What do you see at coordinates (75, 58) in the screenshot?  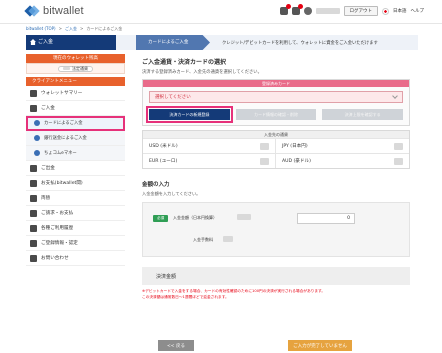 I see `wallet-balance-title: 現在のウォレット残高` at bounding box center [75, 58].